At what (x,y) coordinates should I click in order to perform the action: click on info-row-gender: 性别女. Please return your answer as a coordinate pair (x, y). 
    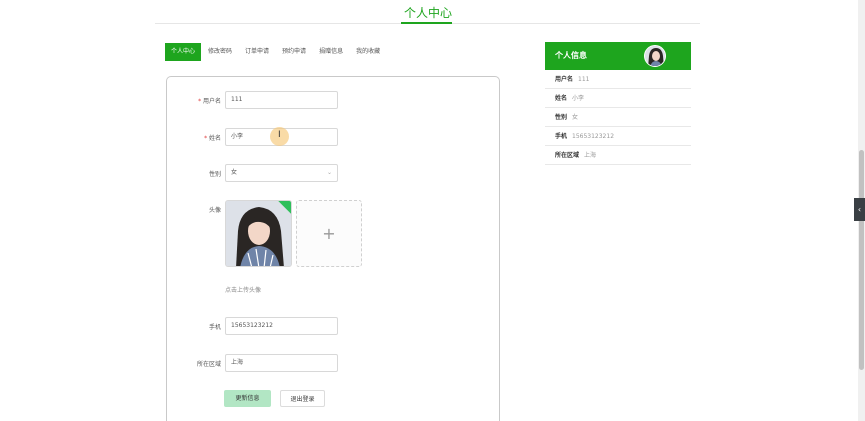
    Looking at the image, I should click on (618, 117).